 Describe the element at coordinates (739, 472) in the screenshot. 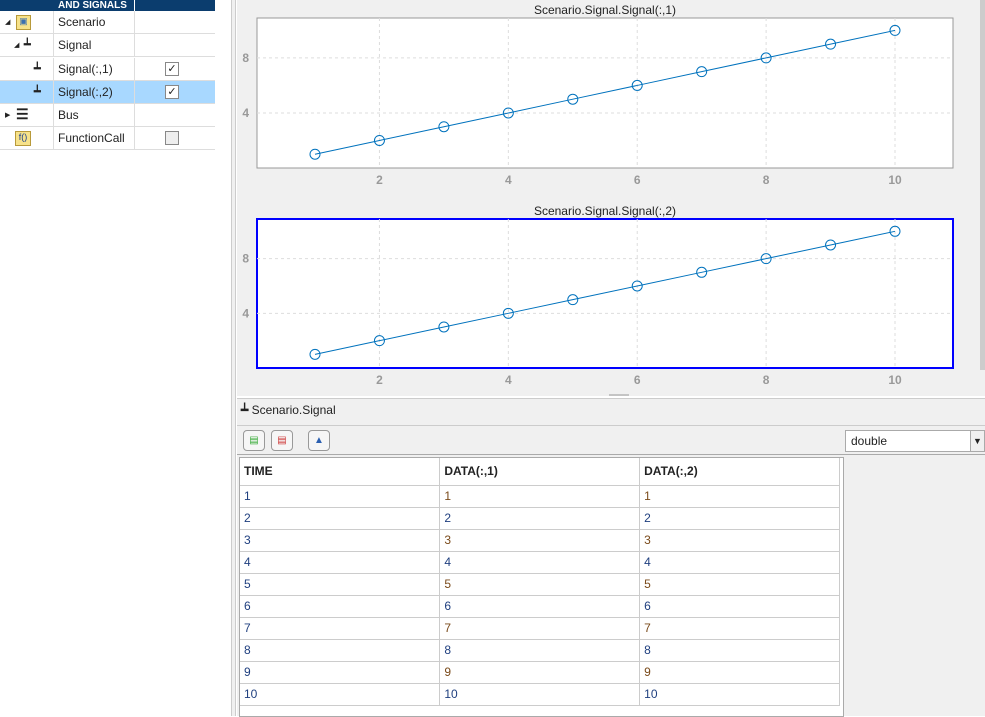

I see `column-header: DATA(:,2)` at that location.